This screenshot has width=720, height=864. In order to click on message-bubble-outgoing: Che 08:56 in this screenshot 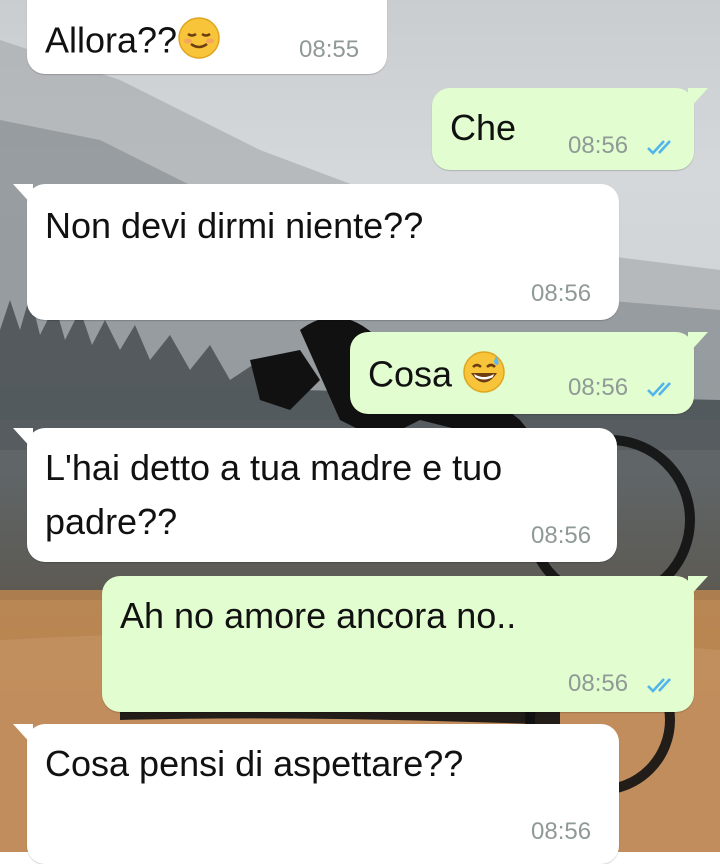, I will do `click(570, 129)`.